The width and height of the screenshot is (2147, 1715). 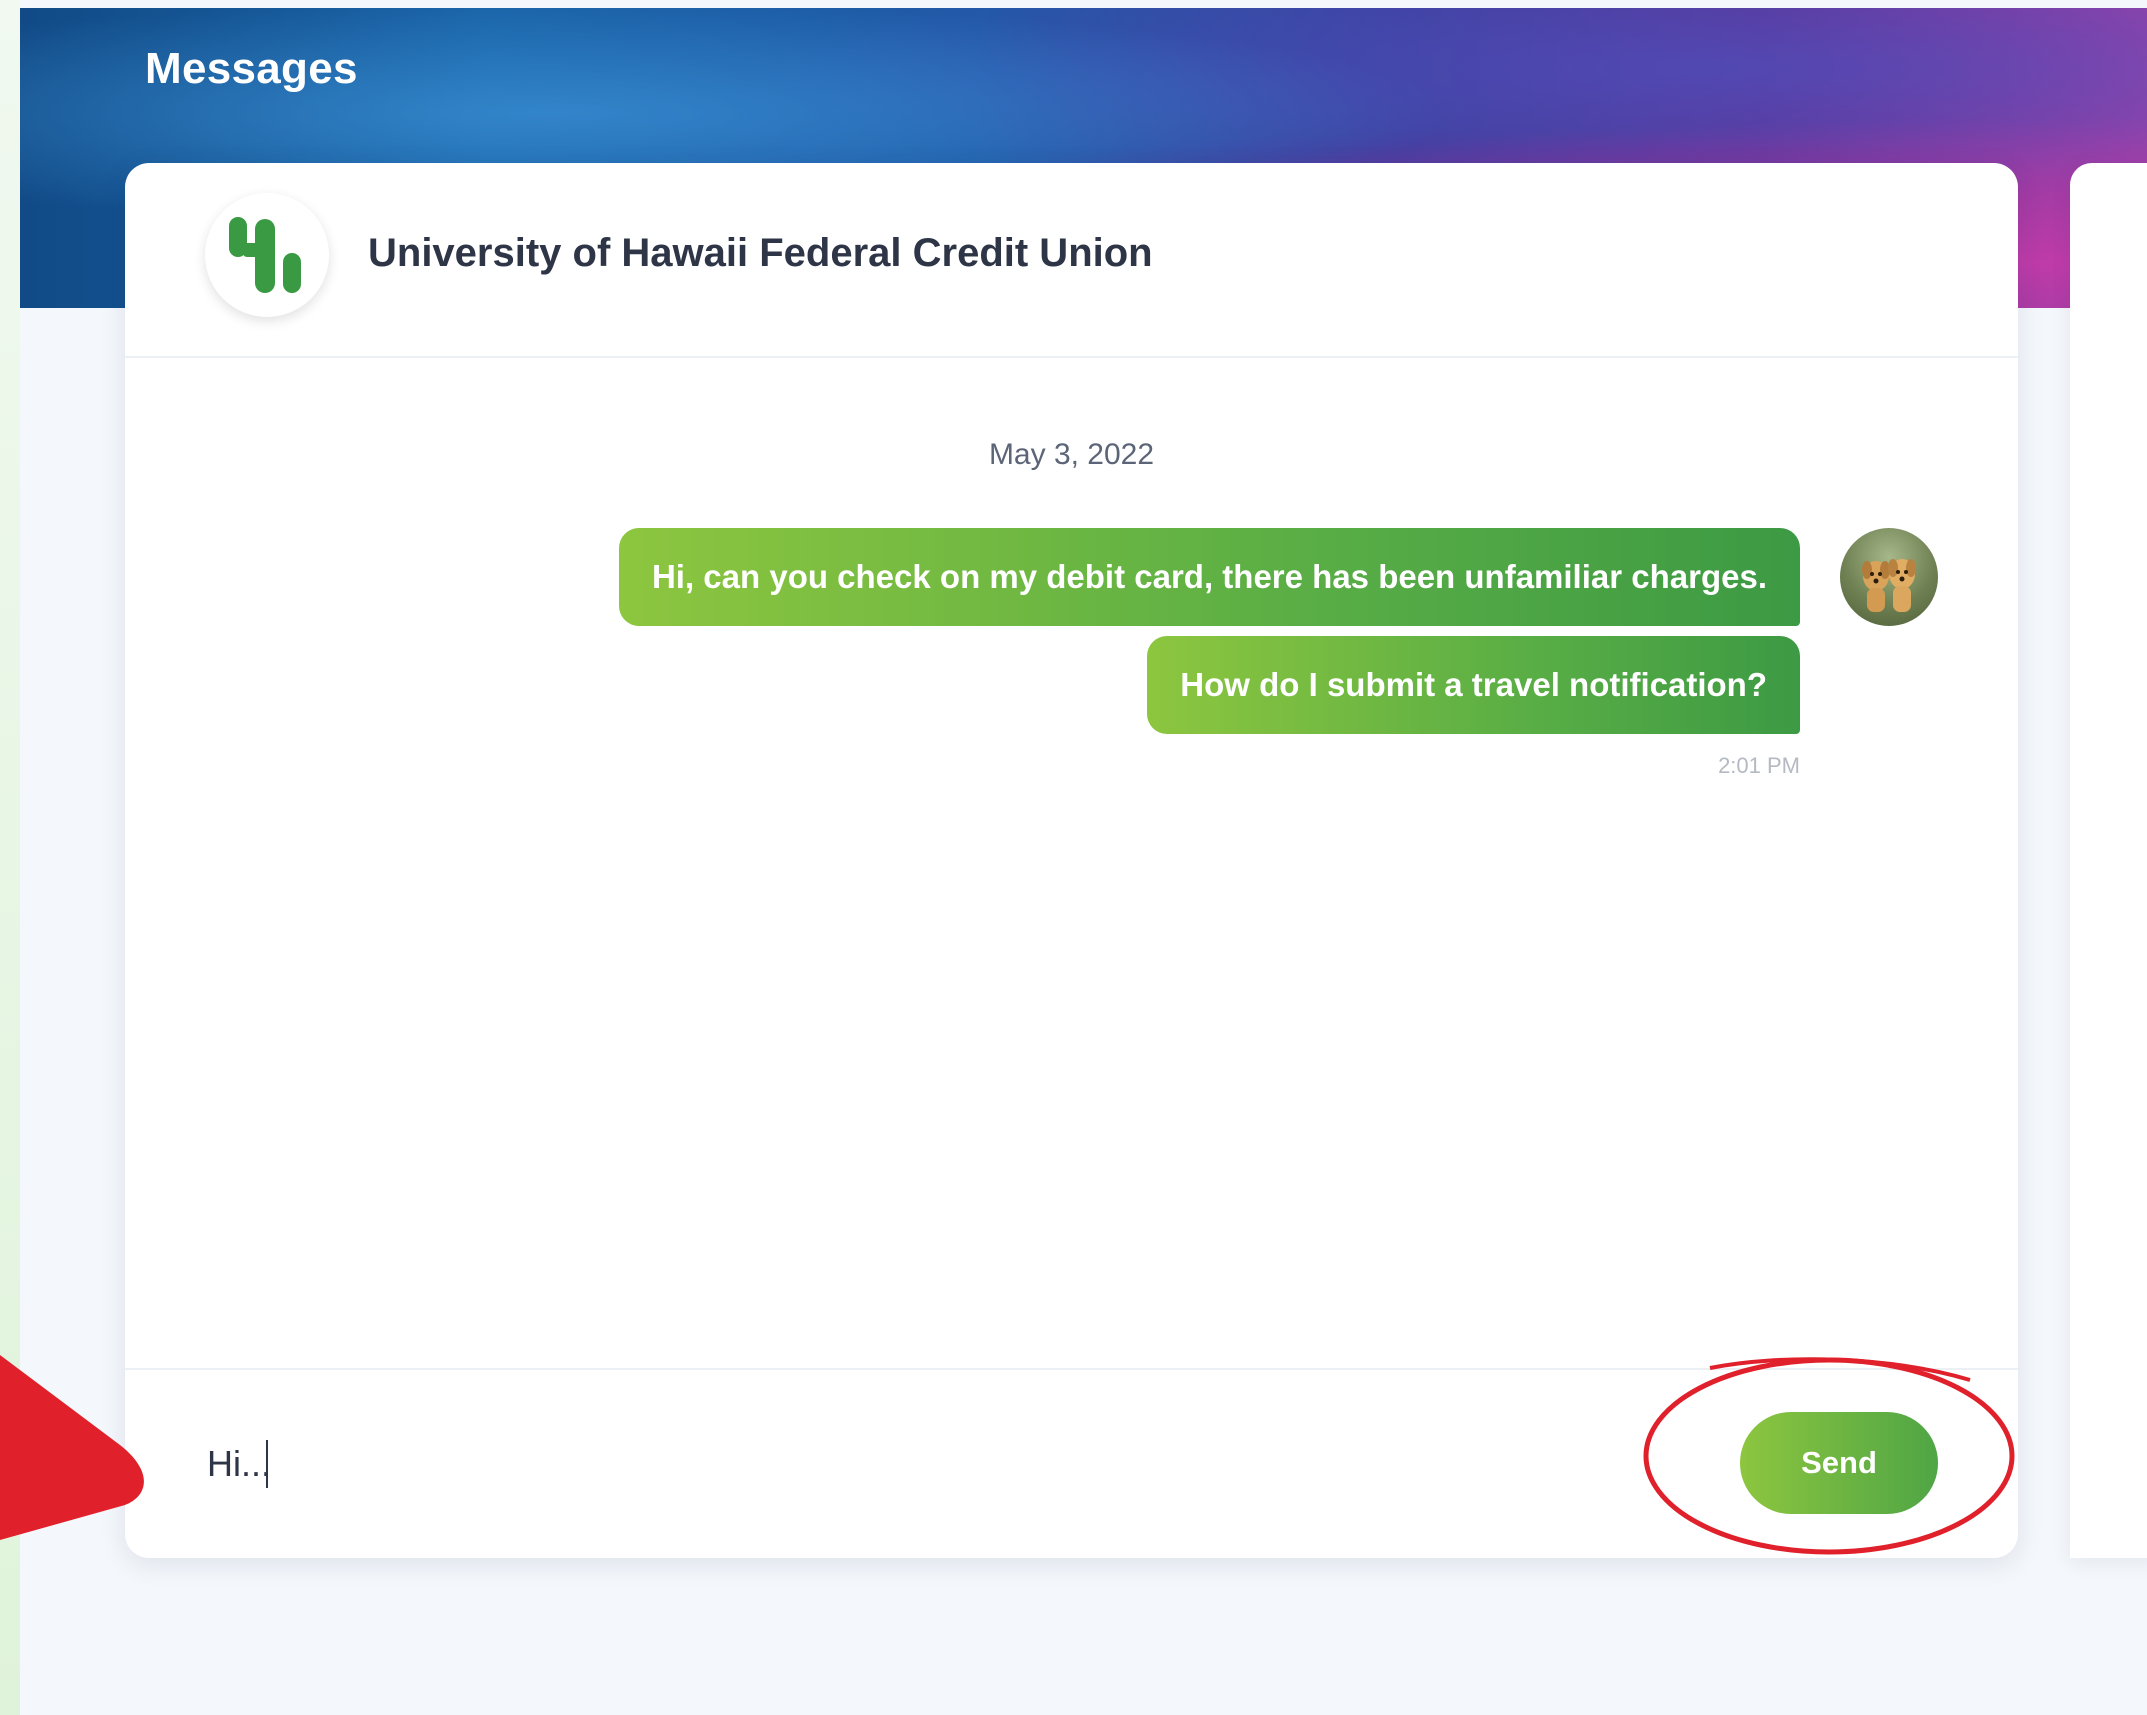 What do you see at coordinates (72, 1447) in the screenshot?
I see `annotation-arrow` at bounding box center [72, 1447].